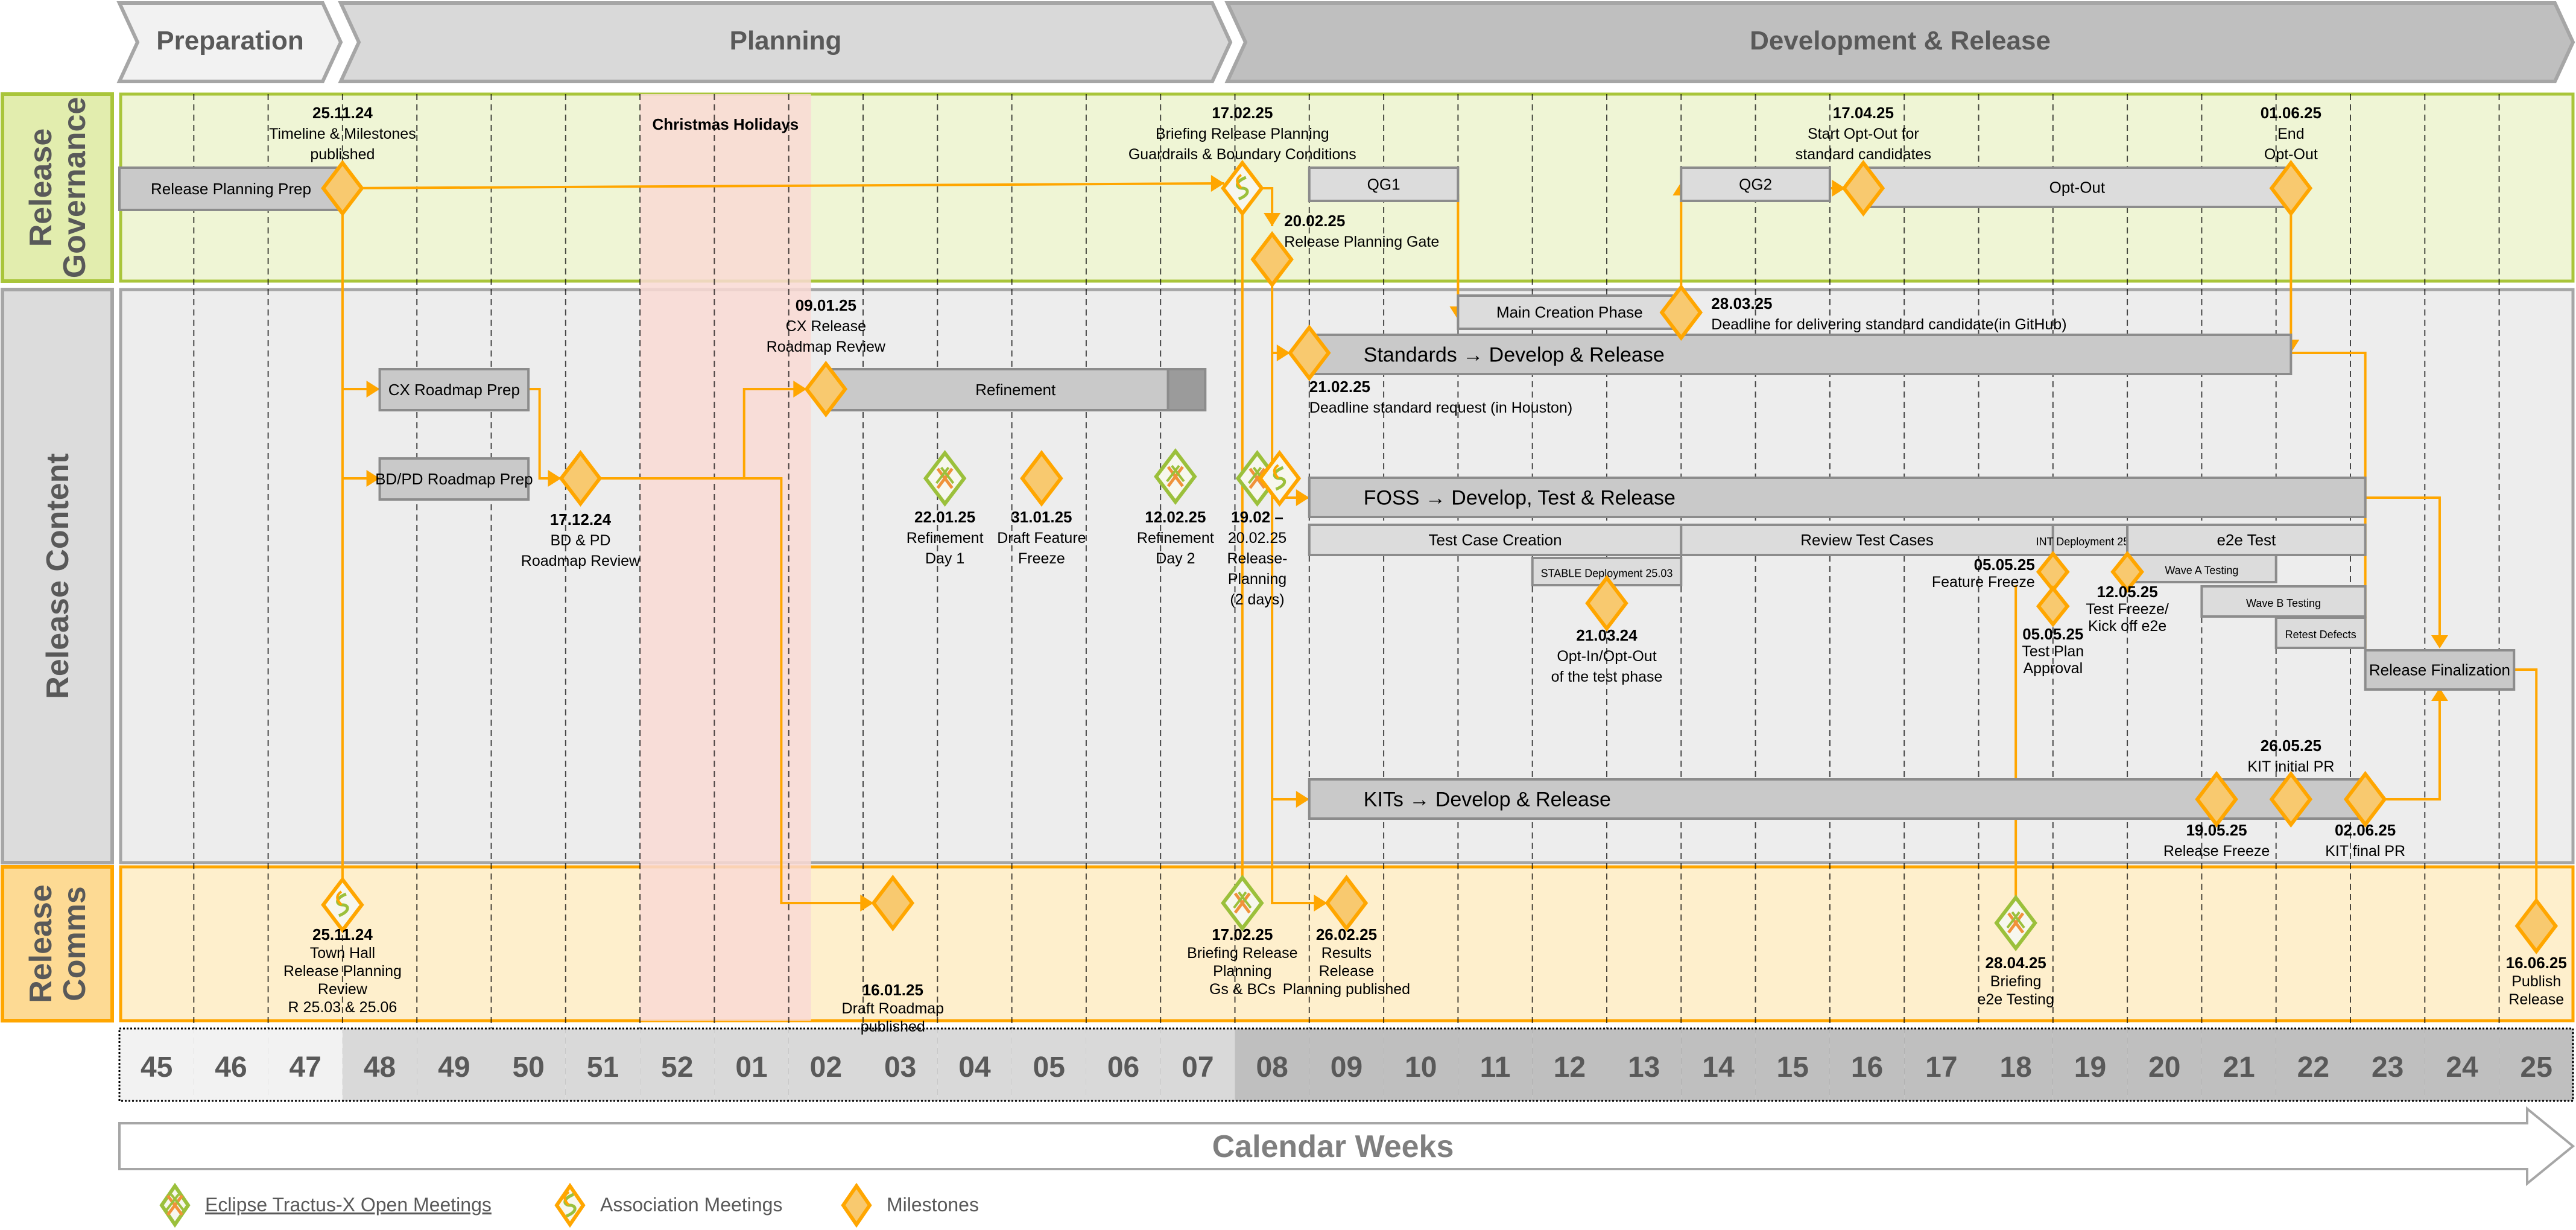 This screenshot has width=2576, height=1230. What do you see at coordinates (74, 188) in the screenshot?
I see `lane-label-line: Governance` at bounding box center [74, 188].